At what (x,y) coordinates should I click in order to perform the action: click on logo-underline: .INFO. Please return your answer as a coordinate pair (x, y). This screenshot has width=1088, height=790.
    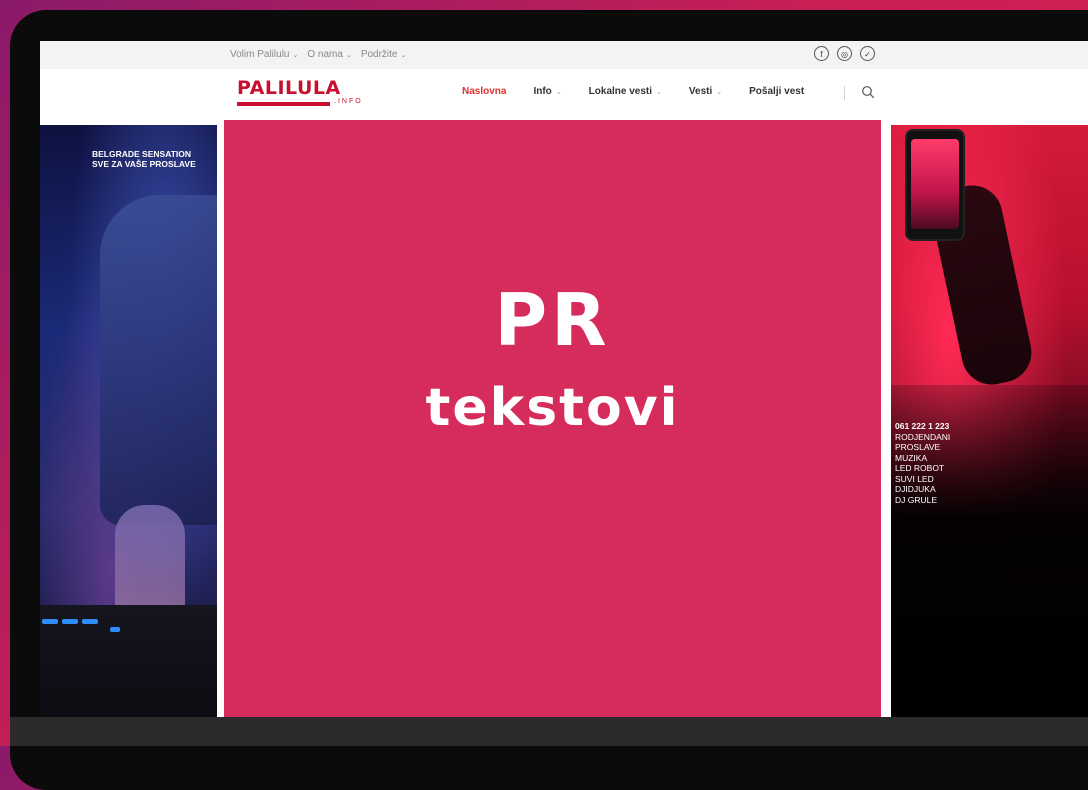
    Looking at the image, I should click on (302, 102).